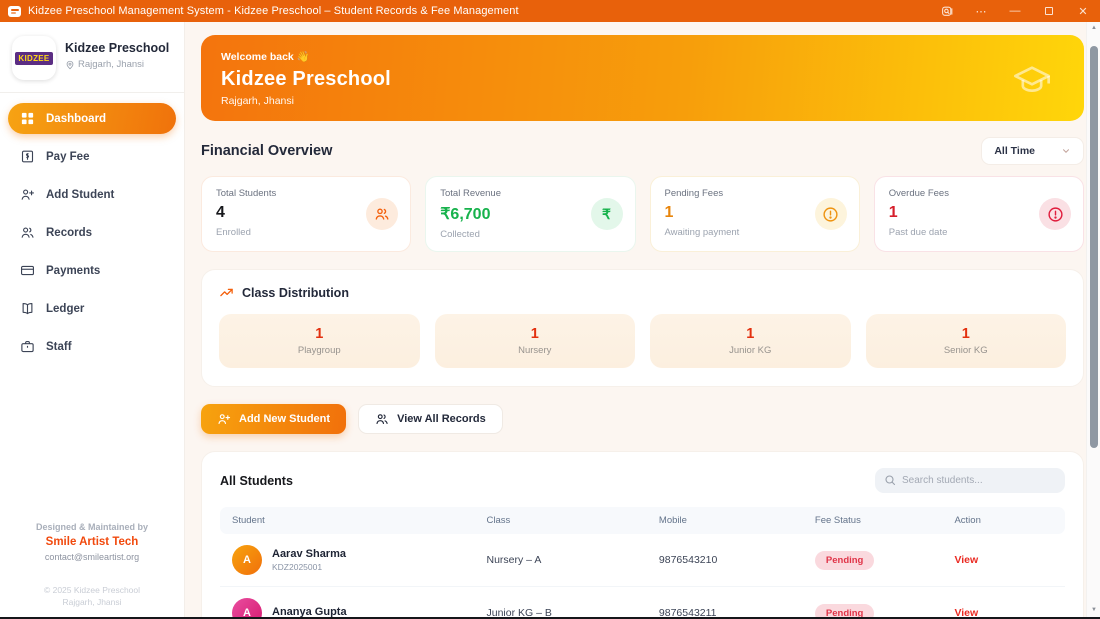 The height and width of the screenshot is (619, 1100). I want to click on class-tile-senior-kg: 1 Senior KG, so click(965, 341).